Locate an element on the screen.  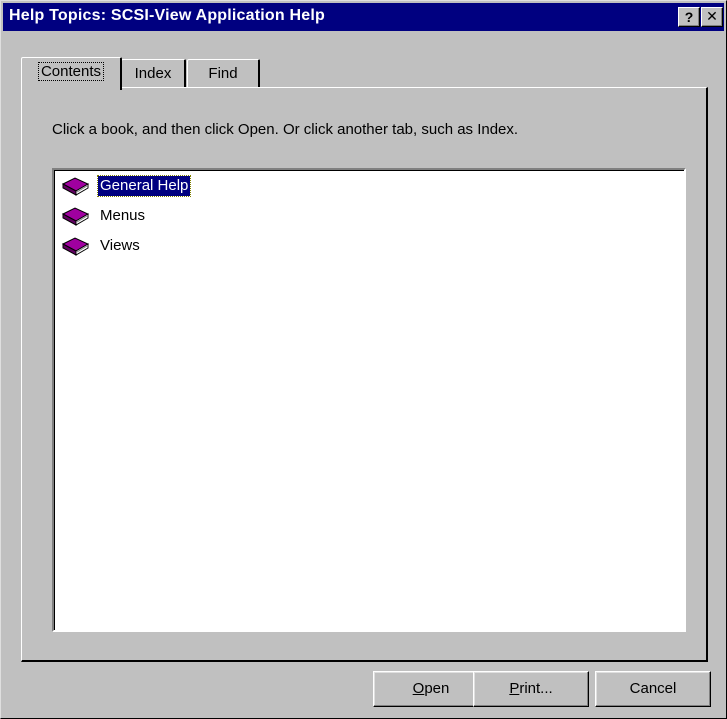
question-mark-icon: ? is located at coordinates (689, 17).